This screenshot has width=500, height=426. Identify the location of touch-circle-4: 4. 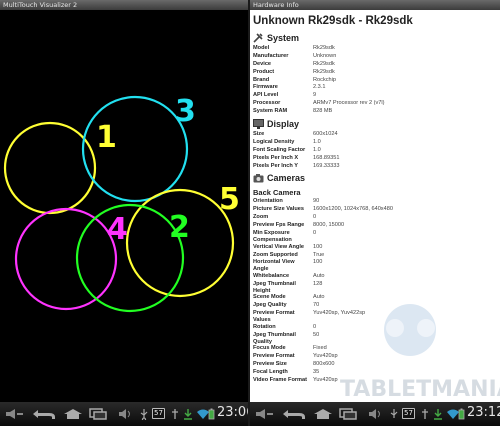
(71, 259).